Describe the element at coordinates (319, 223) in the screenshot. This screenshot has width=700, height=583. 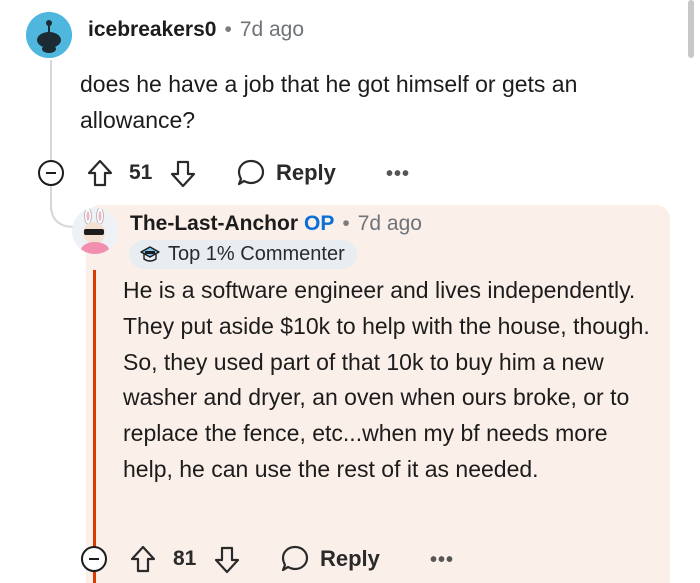
I see `op-badge: OP` at that location.